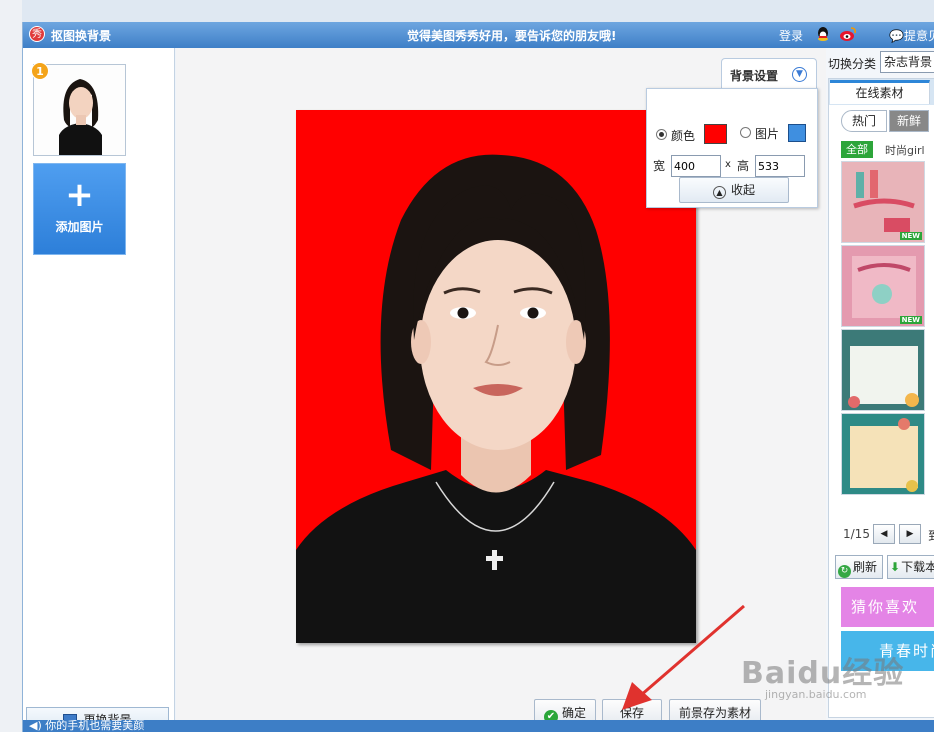 The image size is (934, 732). I want to click on tab-online-material: 在线素材, so click(880, 92).